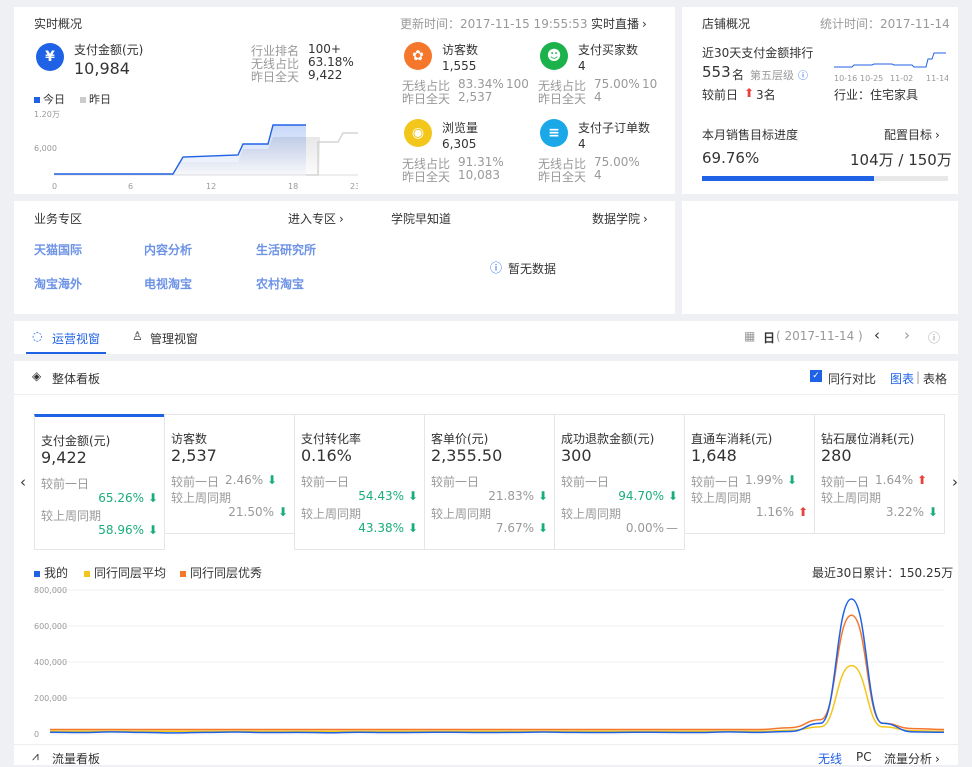  What do you see at coordinates (772, 75) in the screenshot?
I see `level-label: 第五层级` at bounding box center [772, 75].